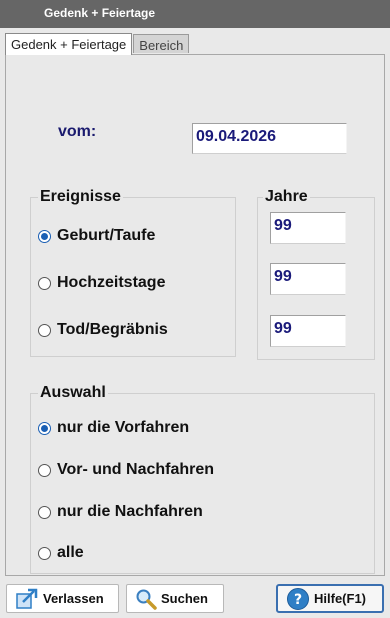 The height and width of the screenshot is (618, 390). I want to click on window-title: Gedenk + Feiertage, so click(195, 14).